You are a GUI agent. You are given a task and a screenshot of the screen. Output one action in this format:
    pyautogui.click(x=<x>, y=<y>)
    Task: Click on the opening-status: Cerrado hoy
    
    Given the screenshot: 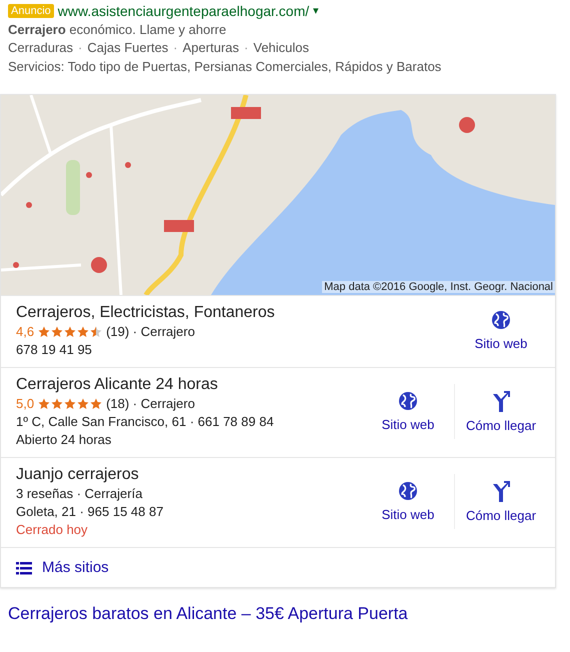 What is the action you would take?
    pyautogui.click(x=52, y=530)
    